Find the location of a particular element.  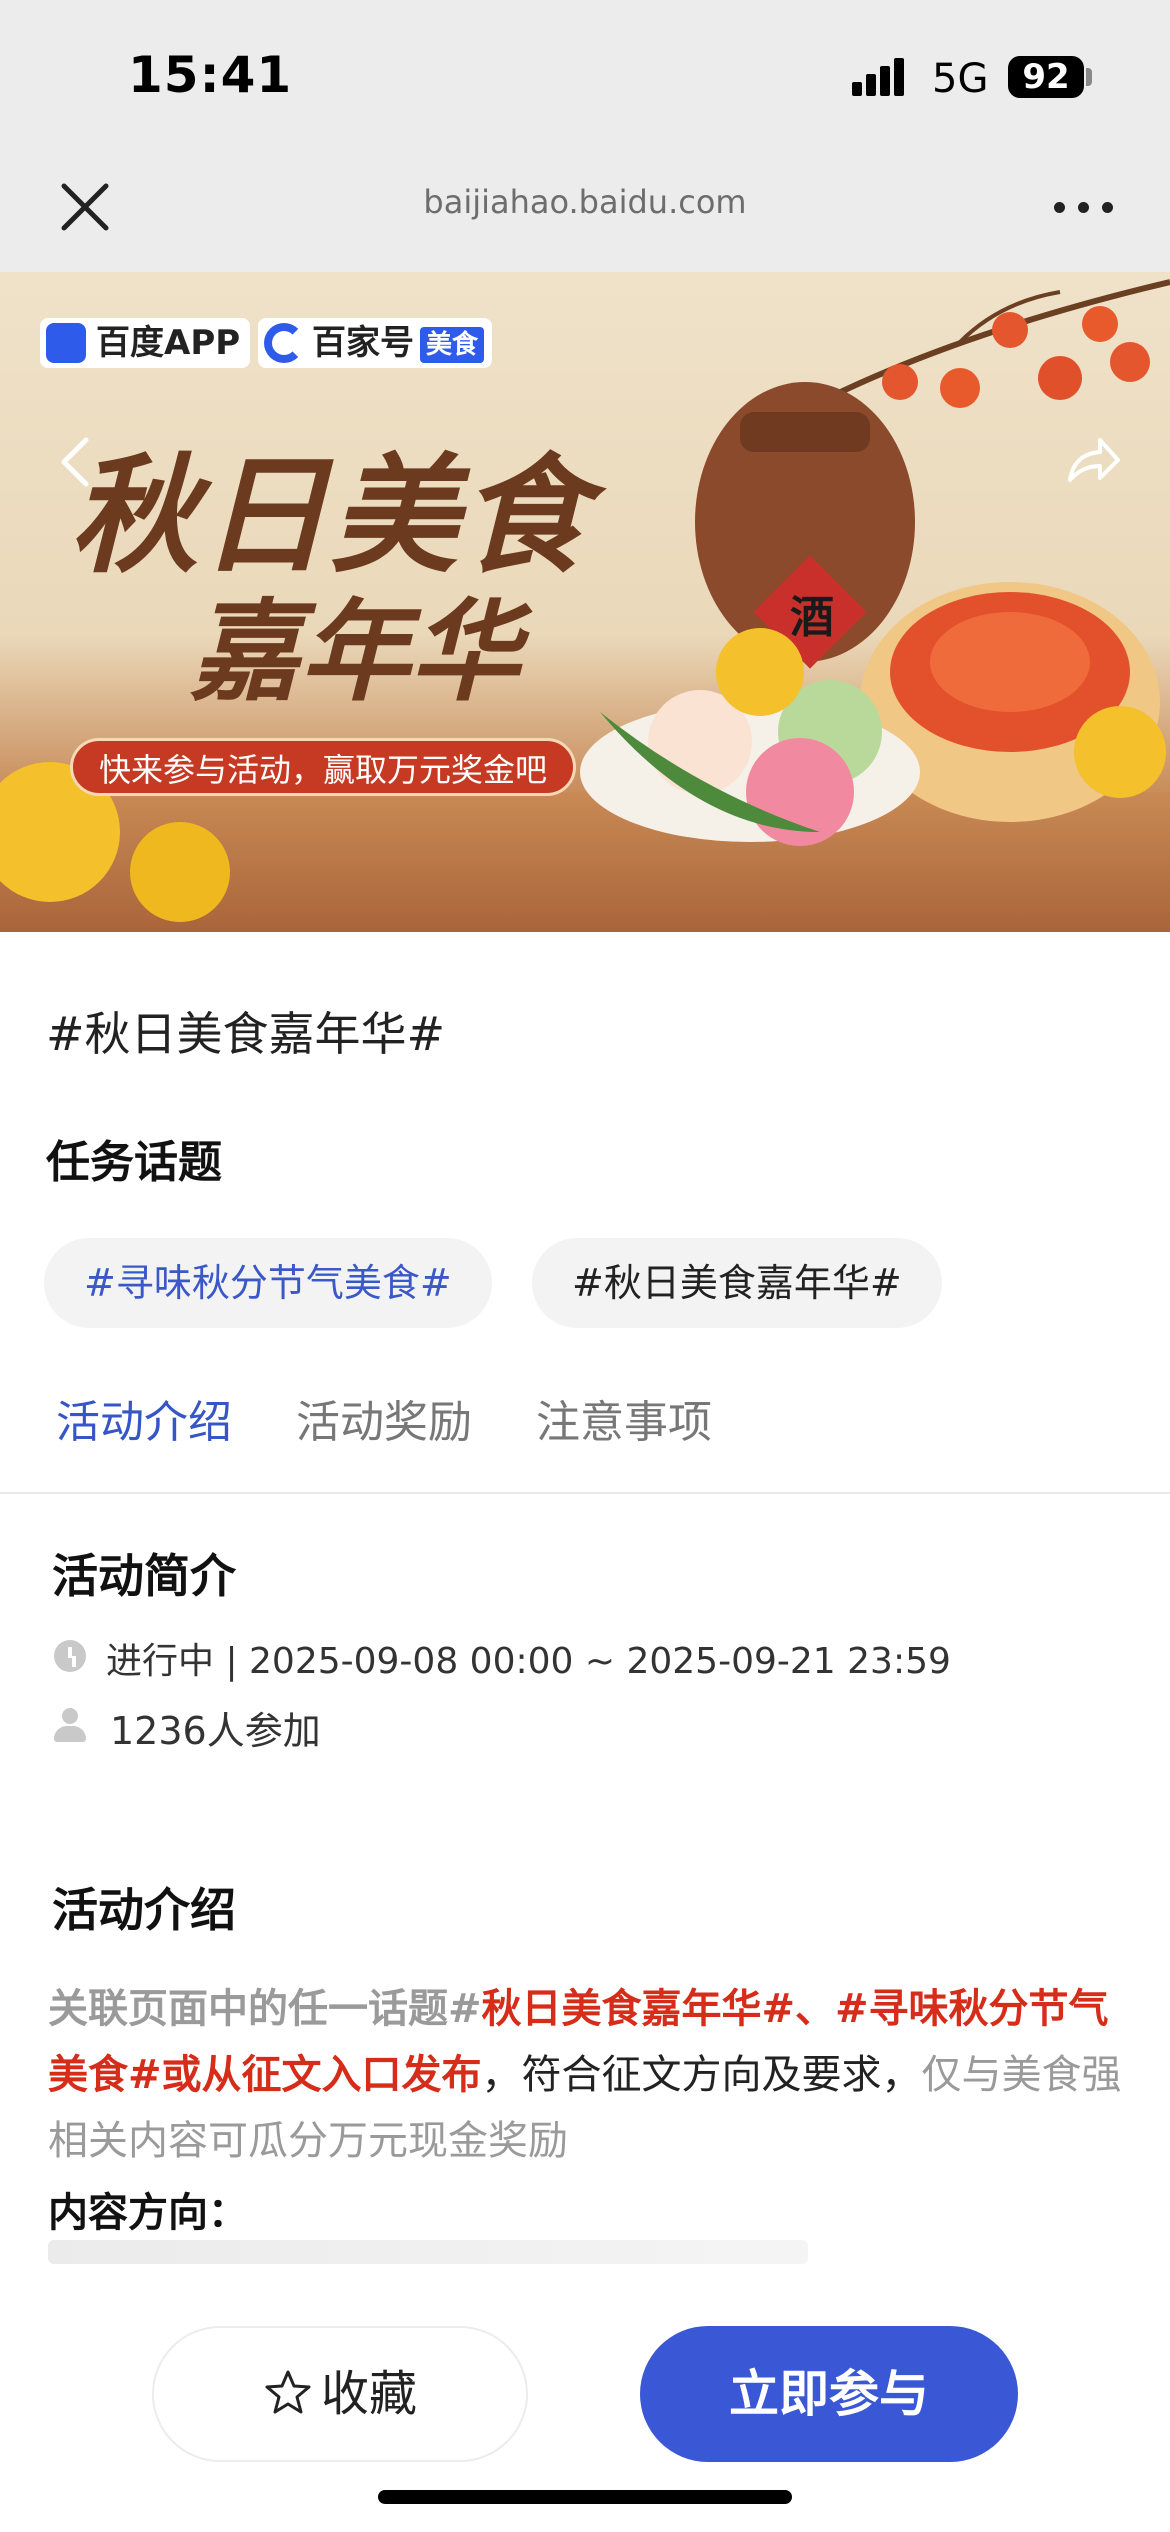

topic-chip: #寻味秋分节气美食# is located at coordinates (268, 1283).